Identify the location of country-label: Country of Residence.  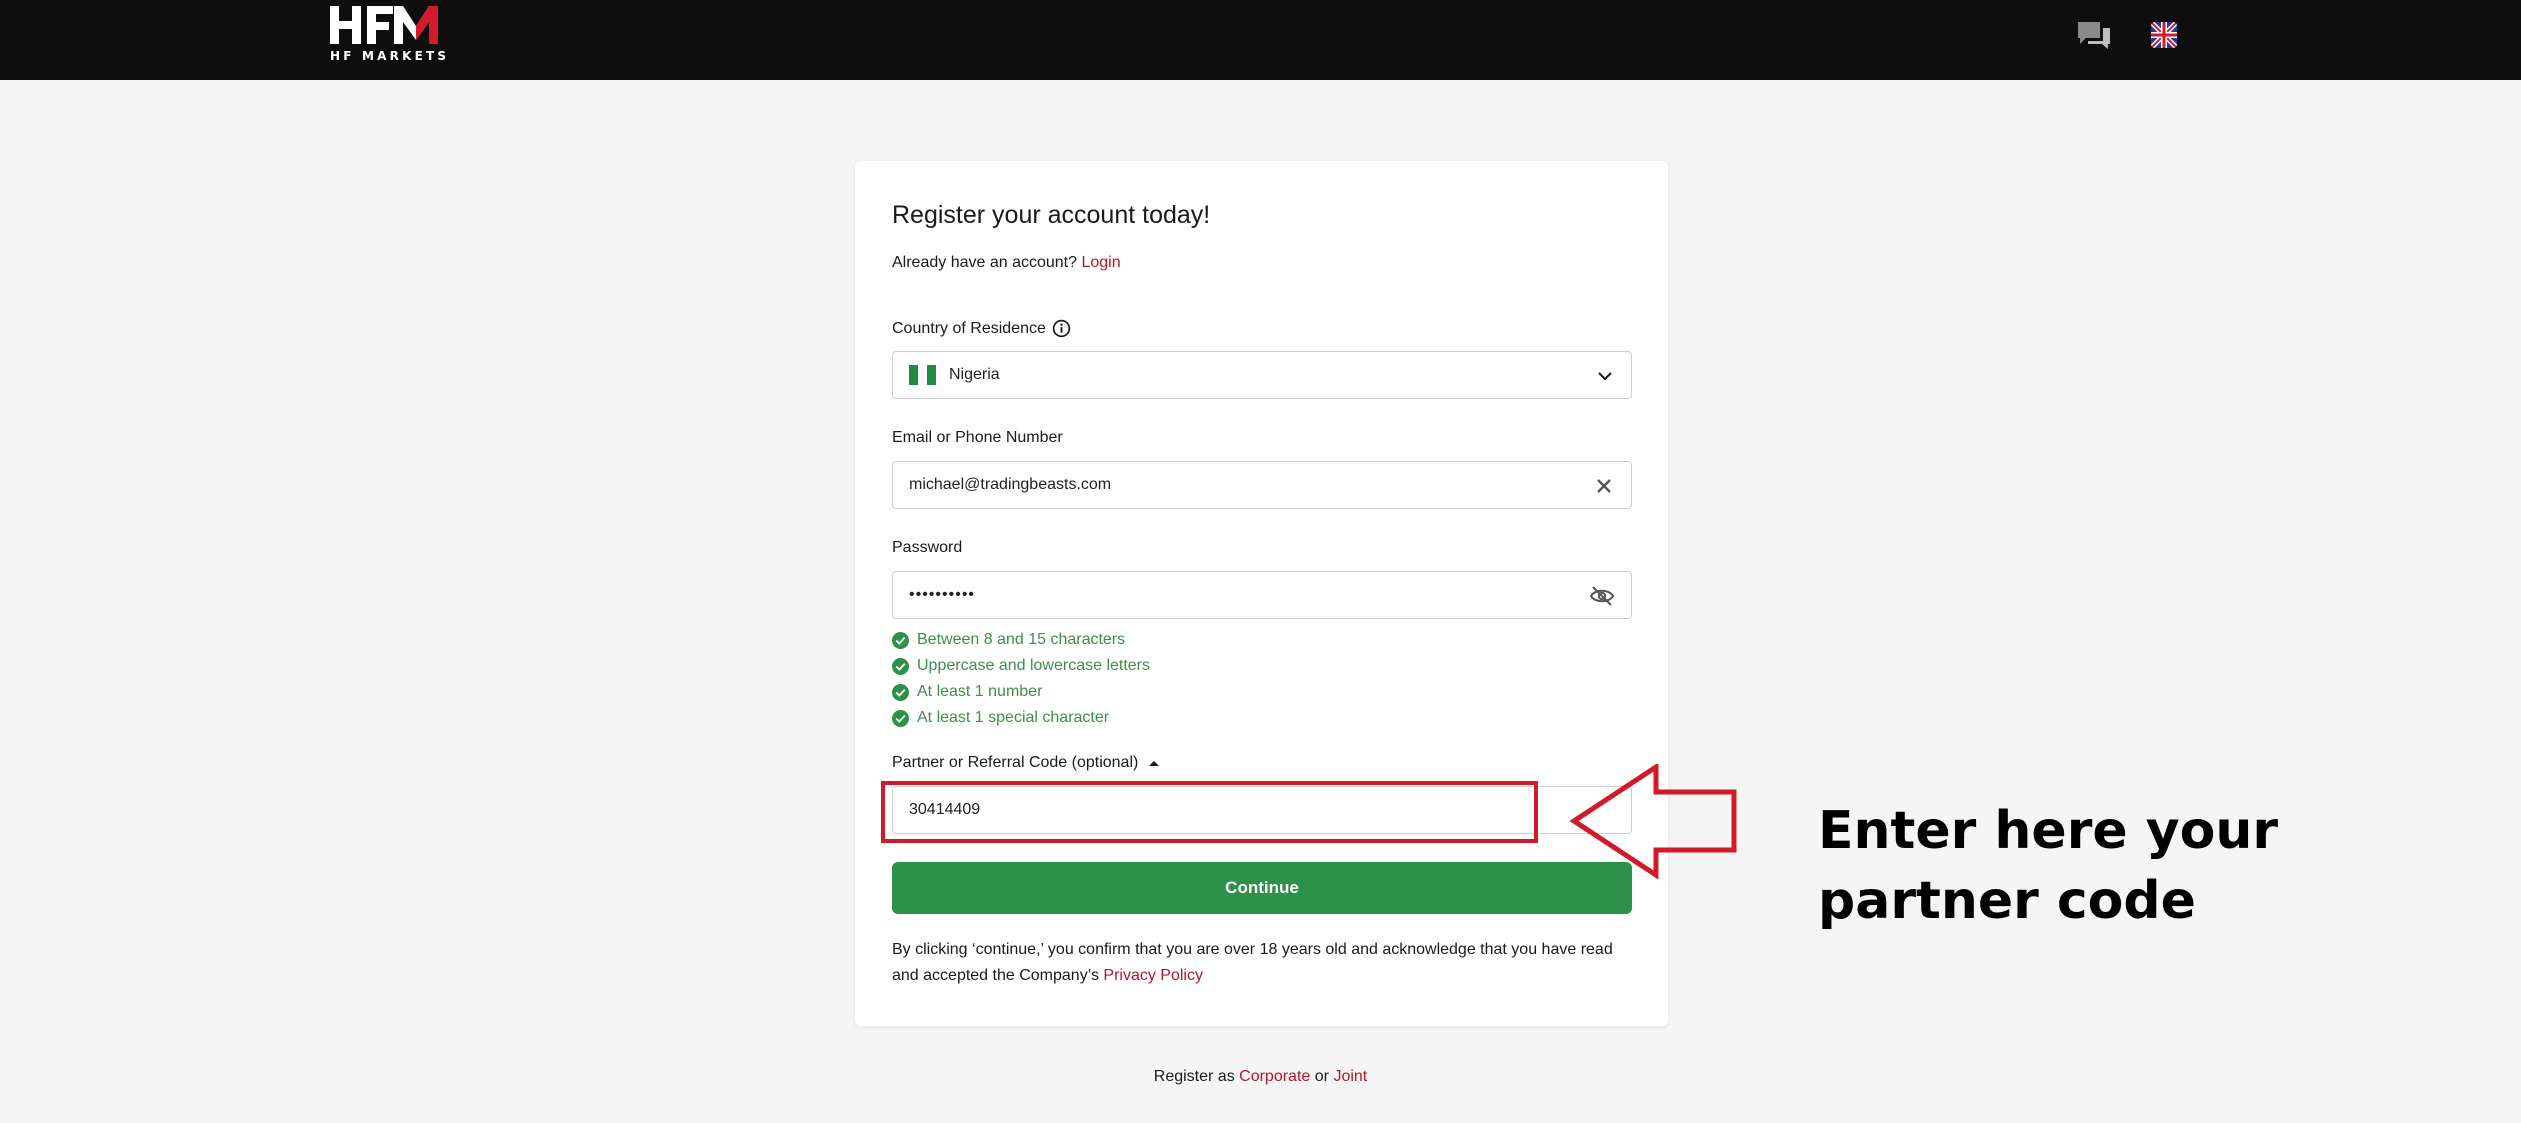
(981, 328).